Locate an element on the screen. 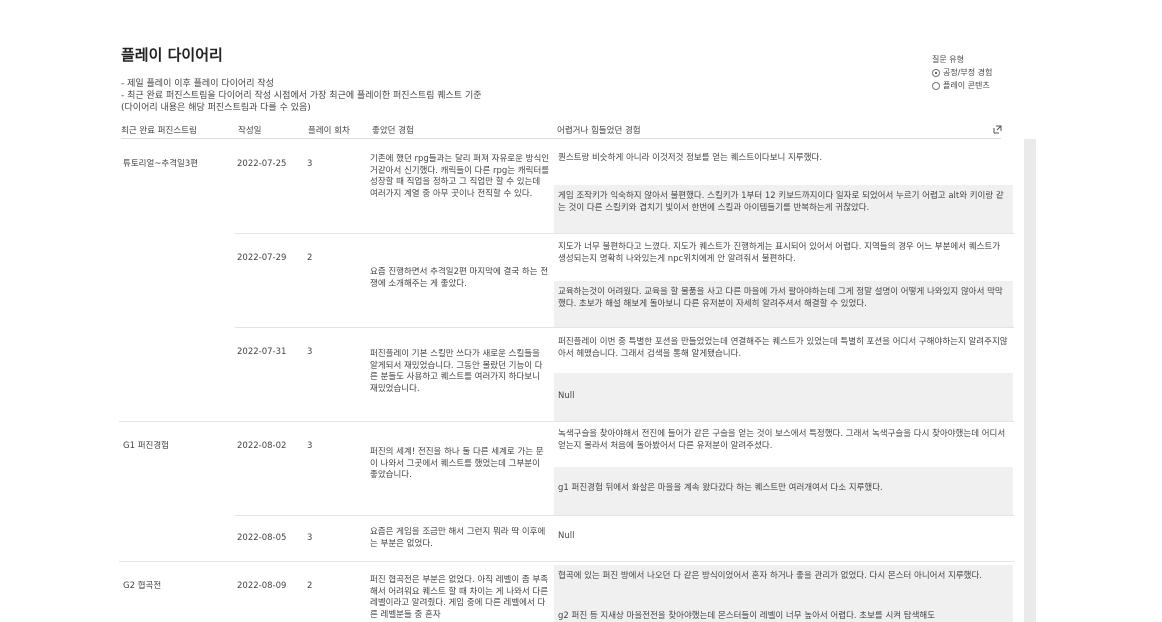  radio-selected-icon is located at coordinates (936, 72).